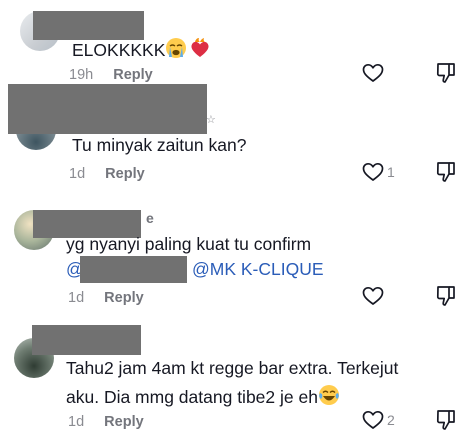  I want to click on comment-text-line-2: aku. Dia mmg datang tibe2 je eh, so click(203, 397).